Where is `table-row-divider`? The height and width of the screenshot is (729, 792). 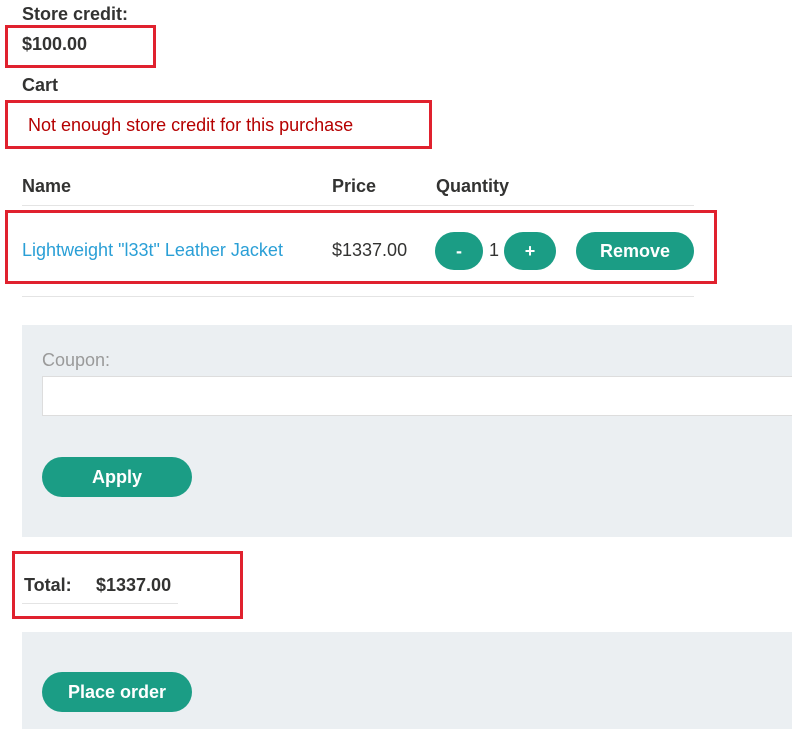 table-row-divider is located at coordinates (358, 296).